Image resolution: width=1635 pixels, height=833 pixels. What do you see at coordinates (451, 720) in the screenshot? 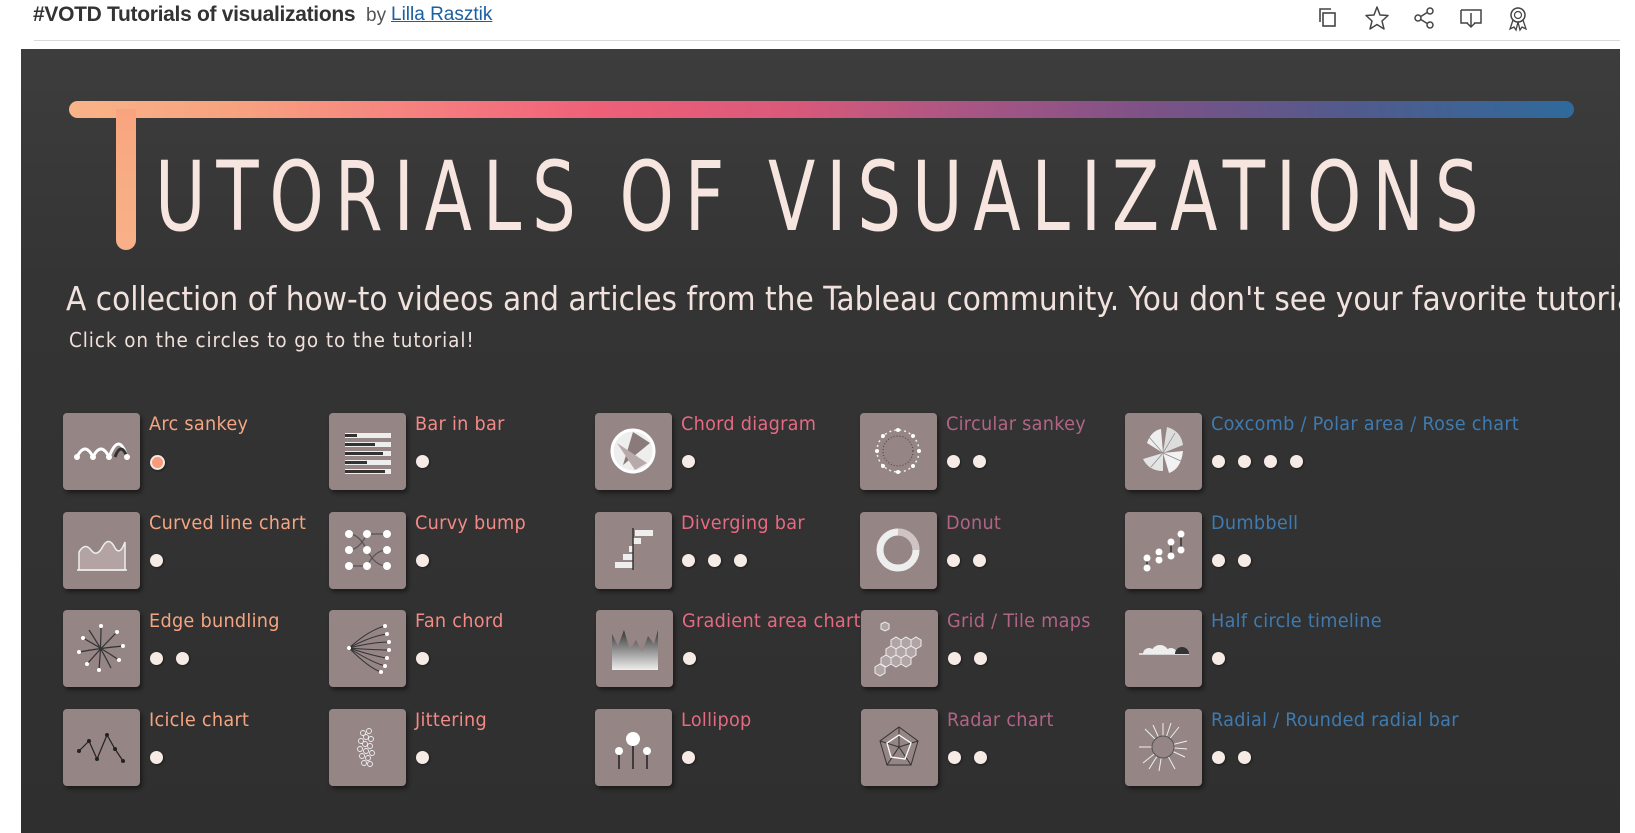
I see `tutorial-label: Jittering` at bounding box center [451, 720].